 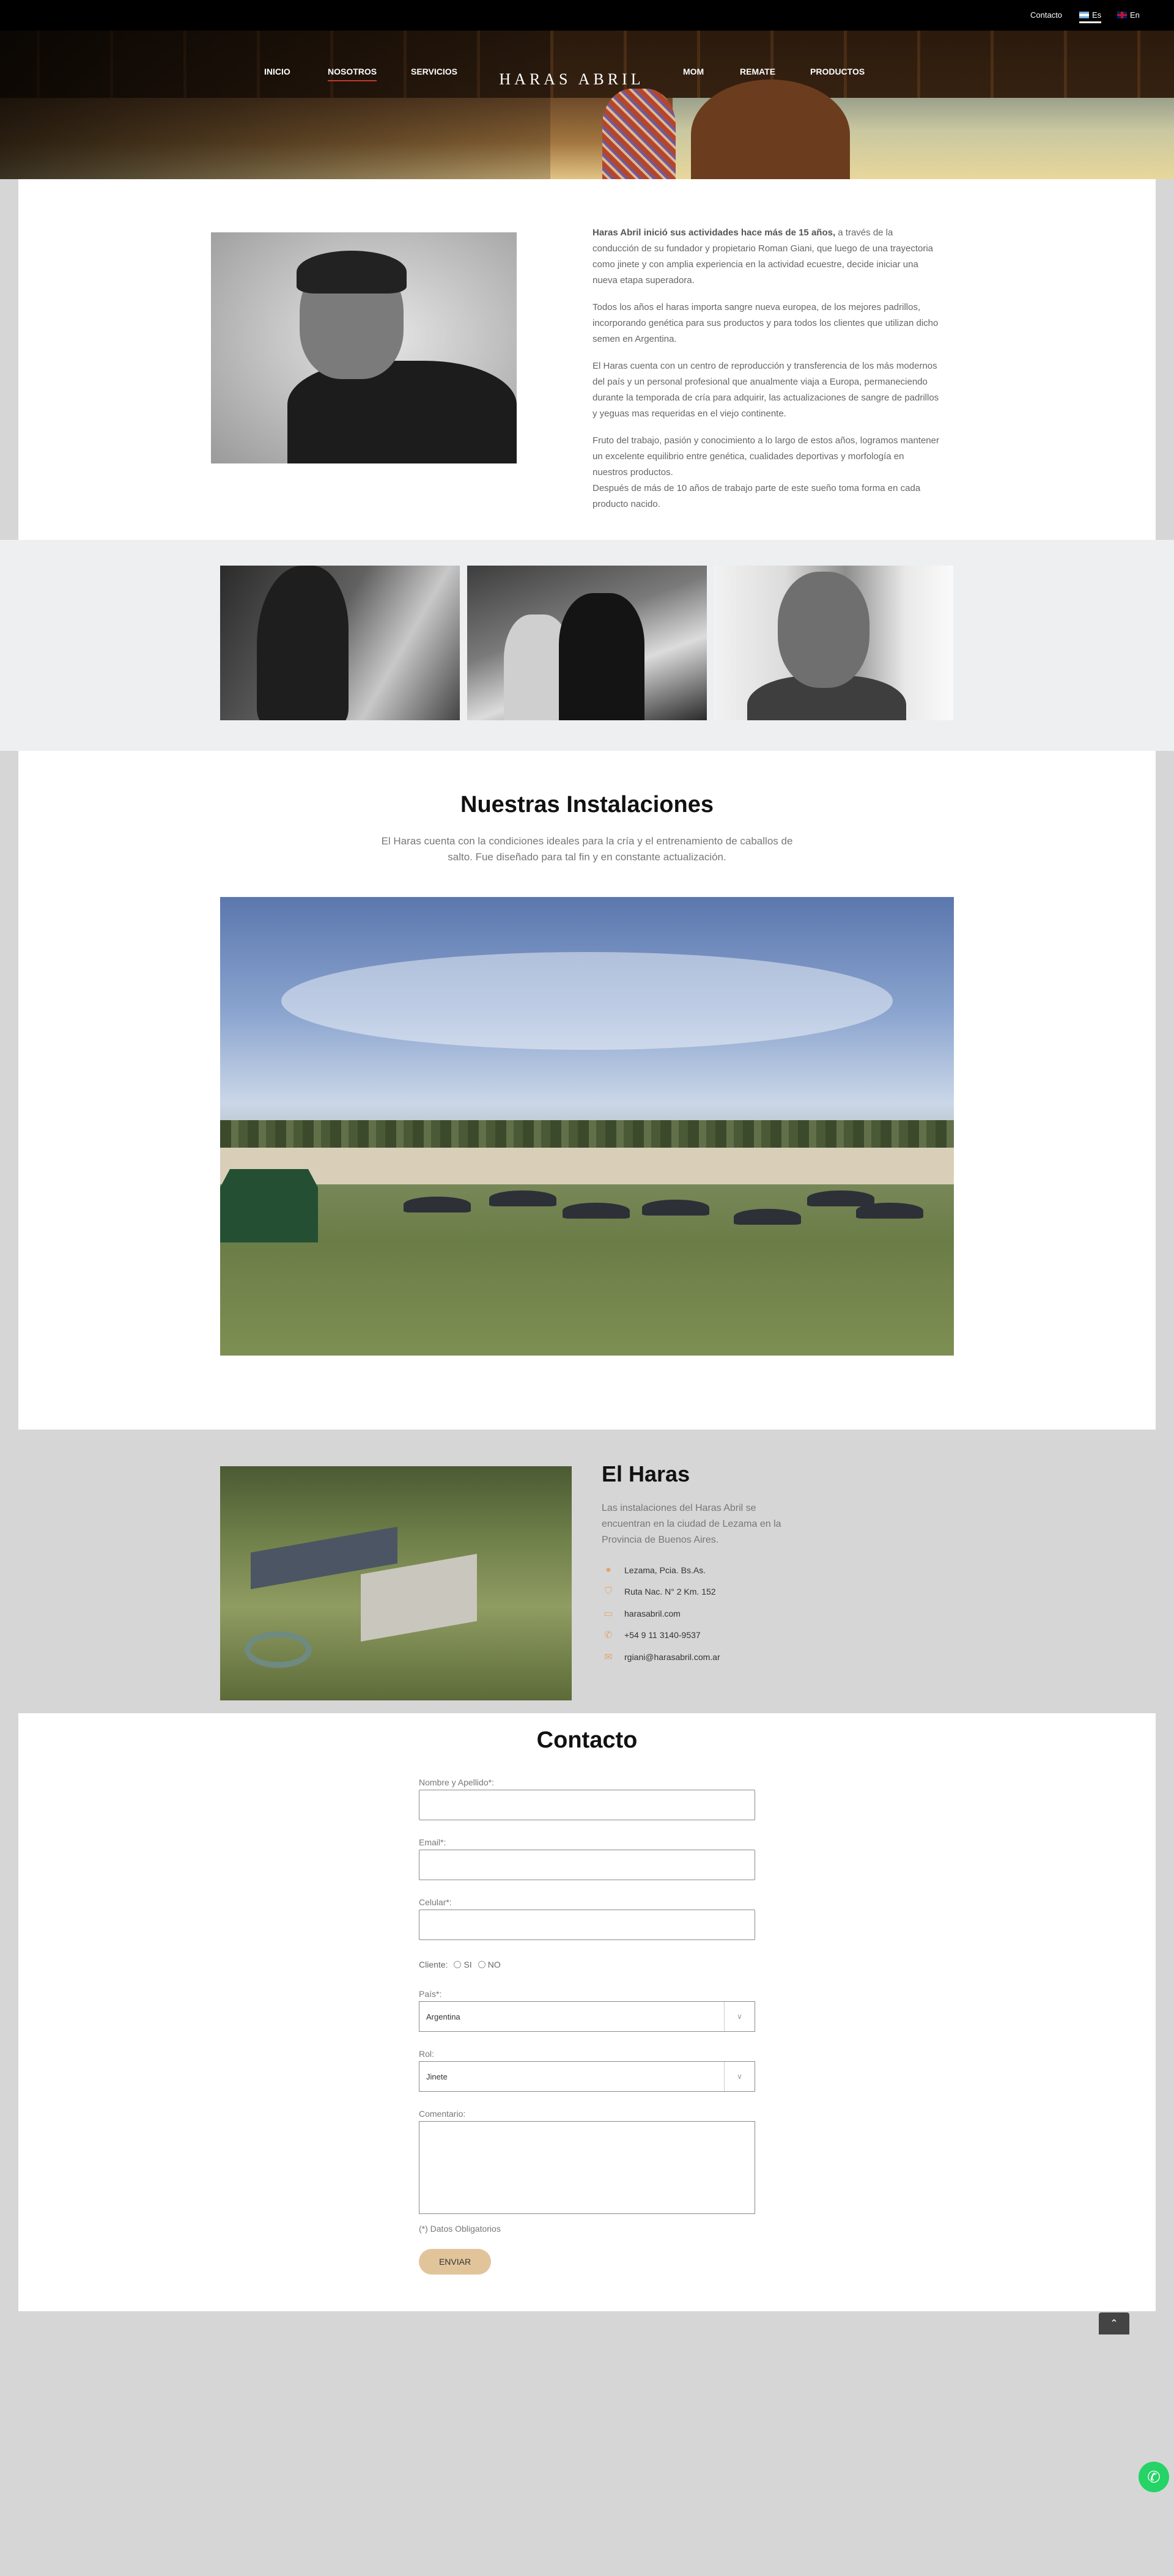 What do you see at coordinates (433, 1964) in the screenshot?
I see `client-label: Cliente:` at bounding box center [433, 1964].